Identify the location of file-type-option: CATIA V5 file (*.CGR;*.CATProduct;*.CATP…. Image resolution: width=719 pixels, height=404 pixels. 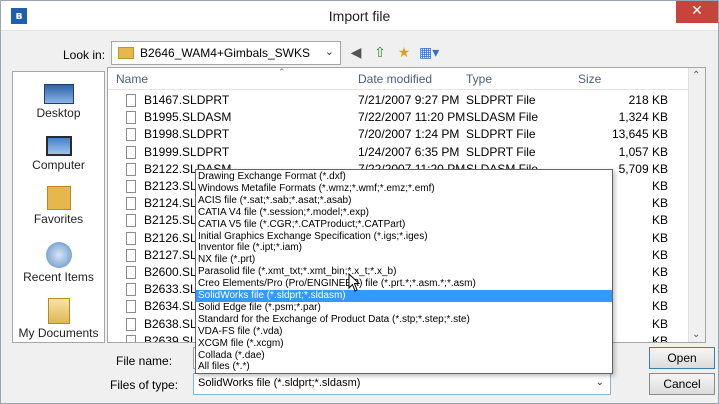
(404, 225).